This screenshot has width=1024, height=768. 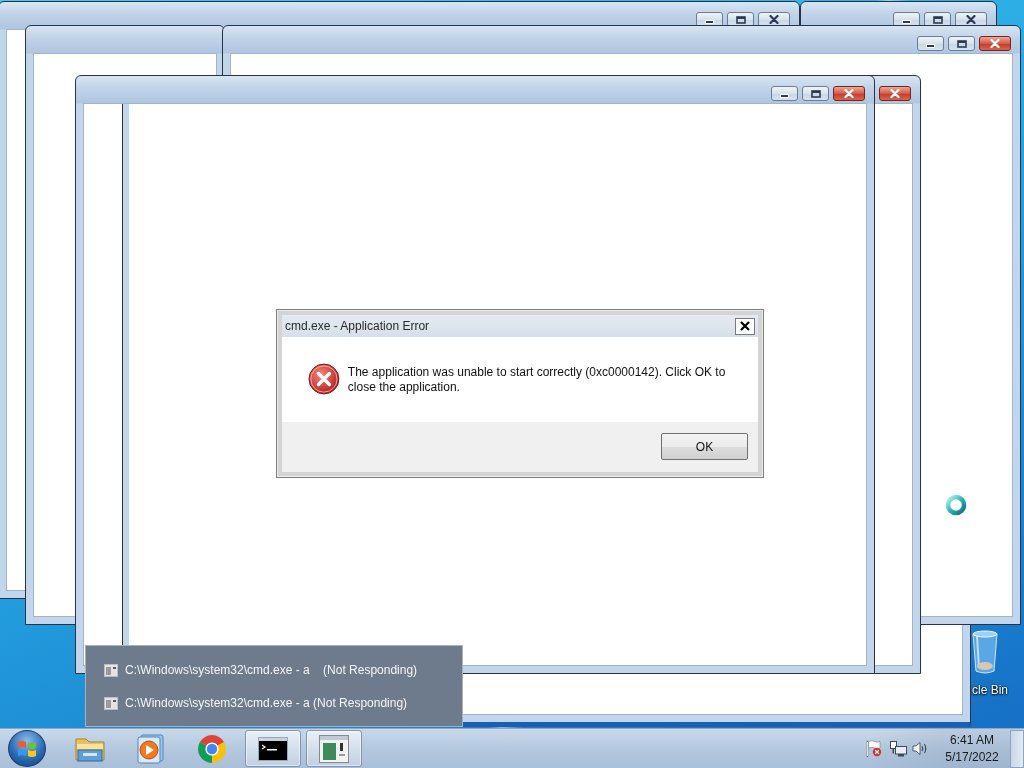 I want to click on play-icon, so click(x=151, y=748).